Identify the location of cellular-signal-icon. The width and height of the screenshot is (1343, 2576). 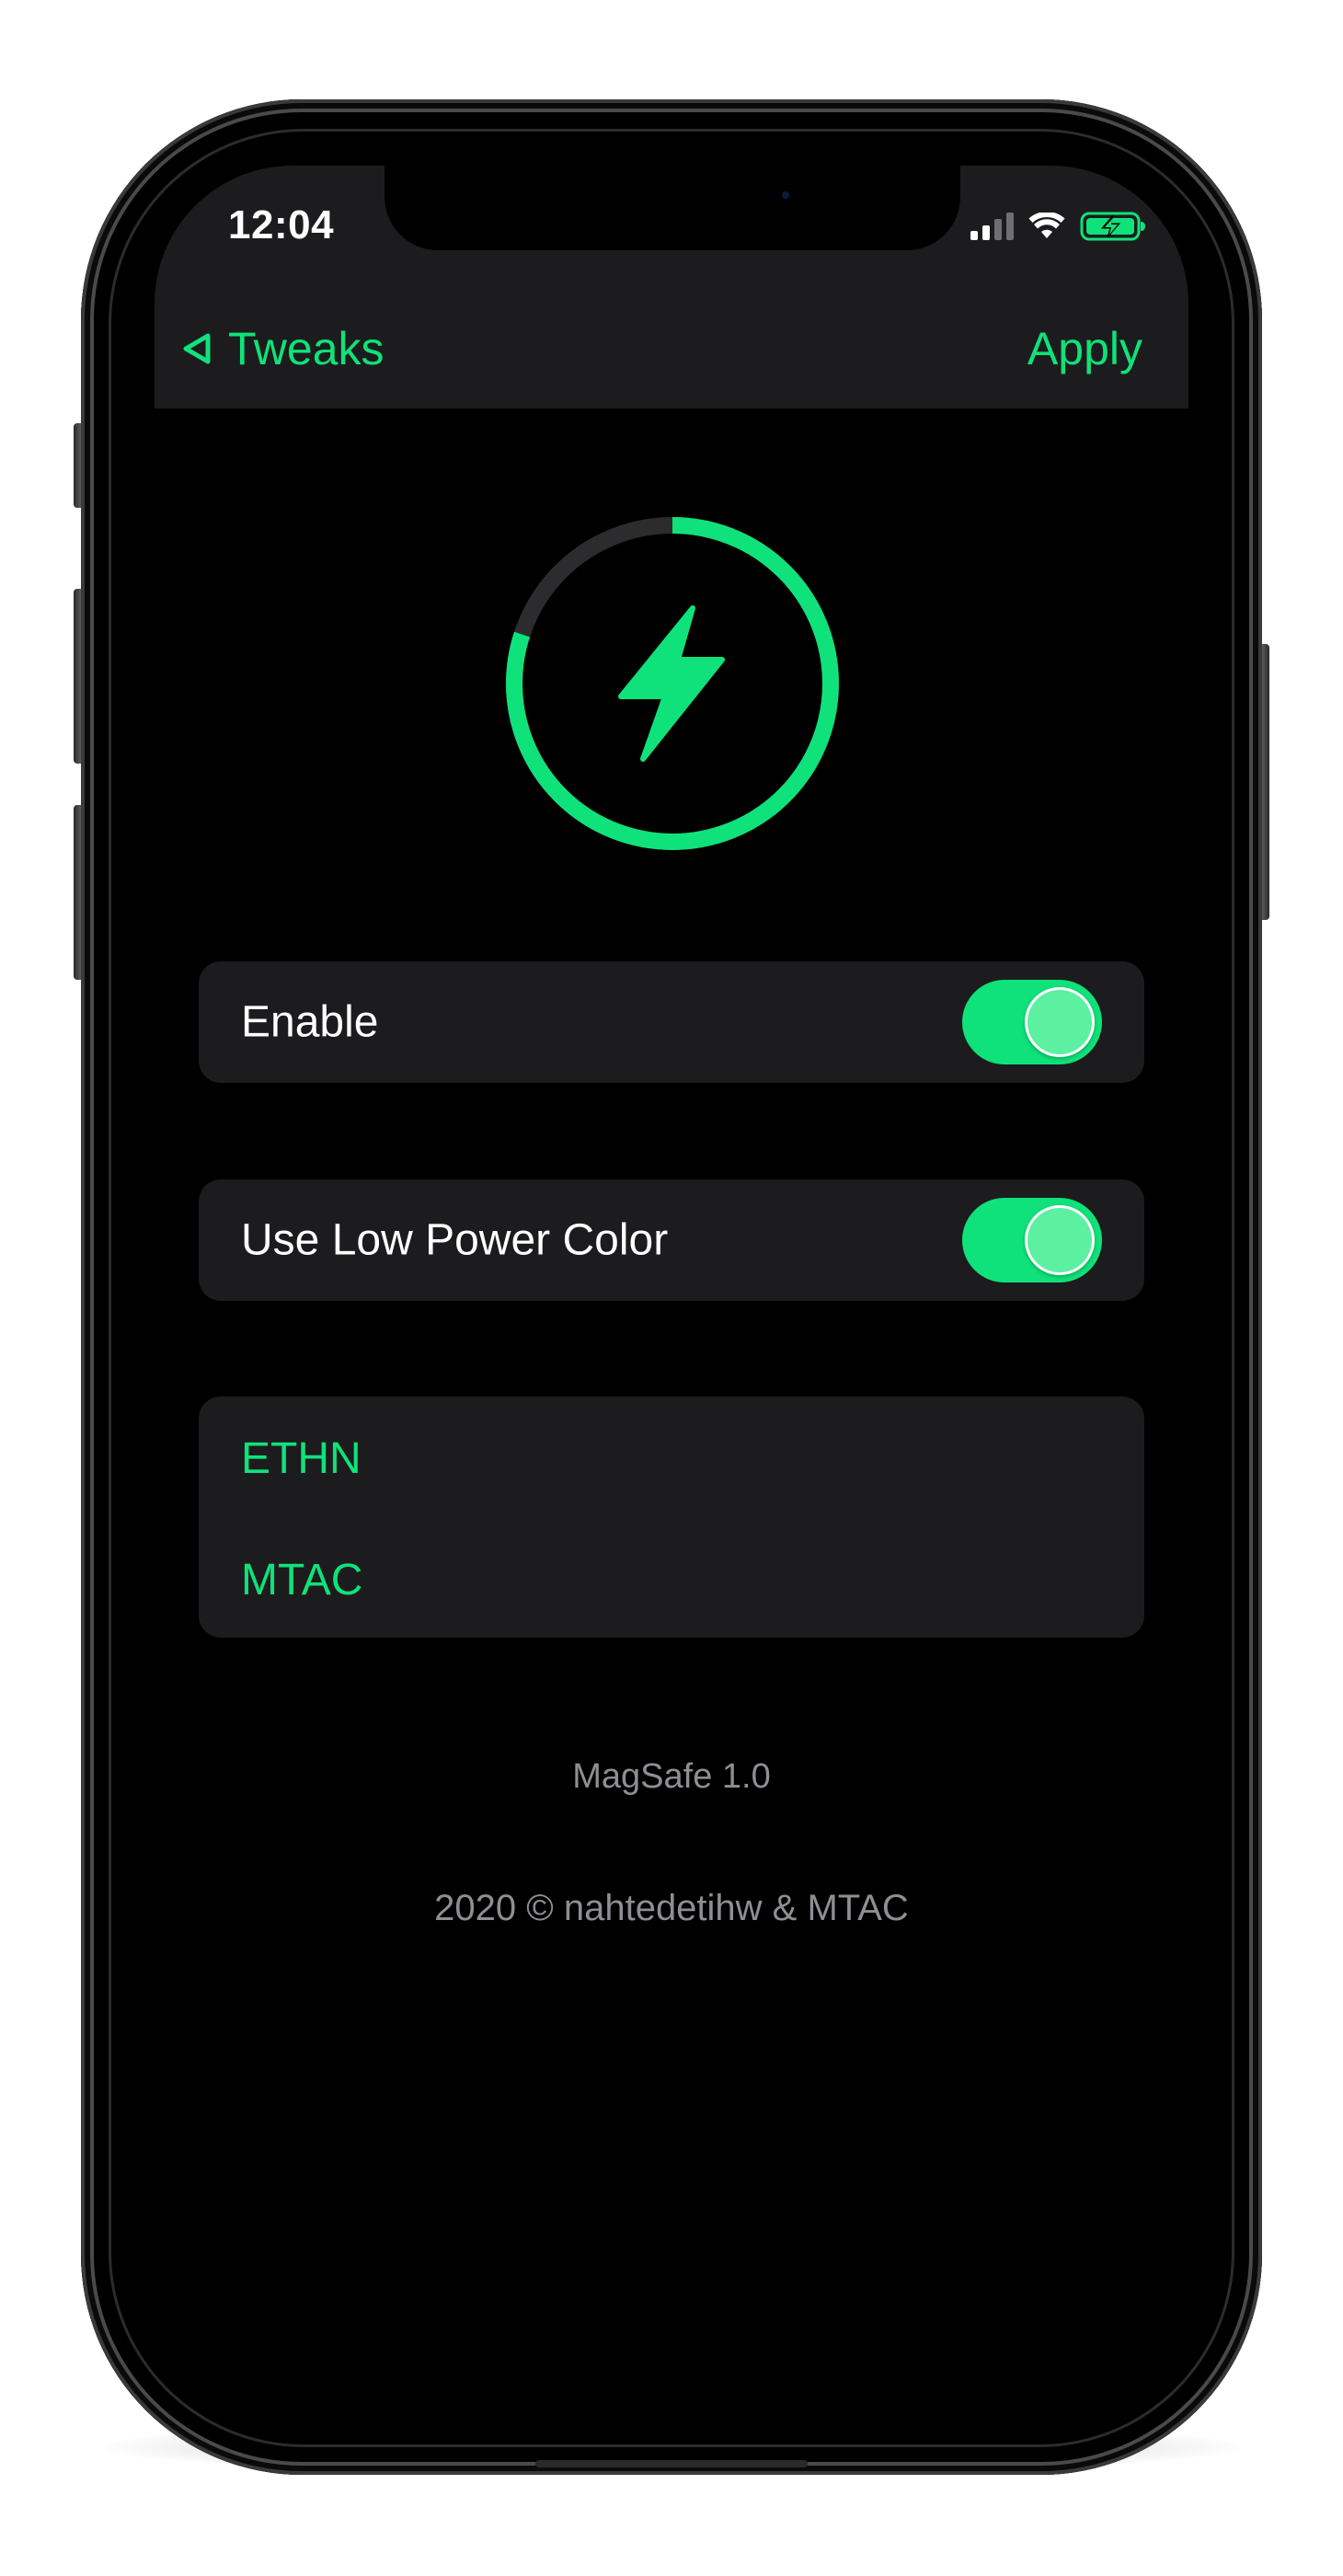
(992, 226).